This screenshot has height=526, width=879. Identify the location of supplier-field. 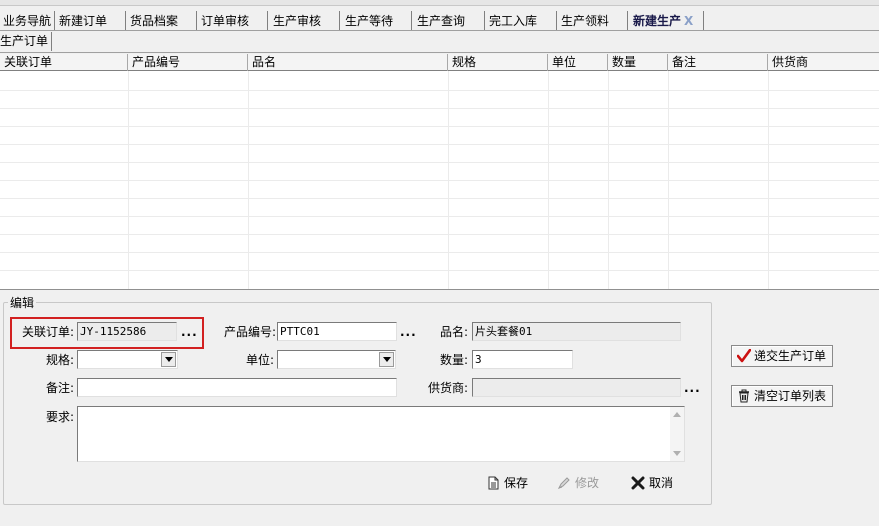
(576, 387).